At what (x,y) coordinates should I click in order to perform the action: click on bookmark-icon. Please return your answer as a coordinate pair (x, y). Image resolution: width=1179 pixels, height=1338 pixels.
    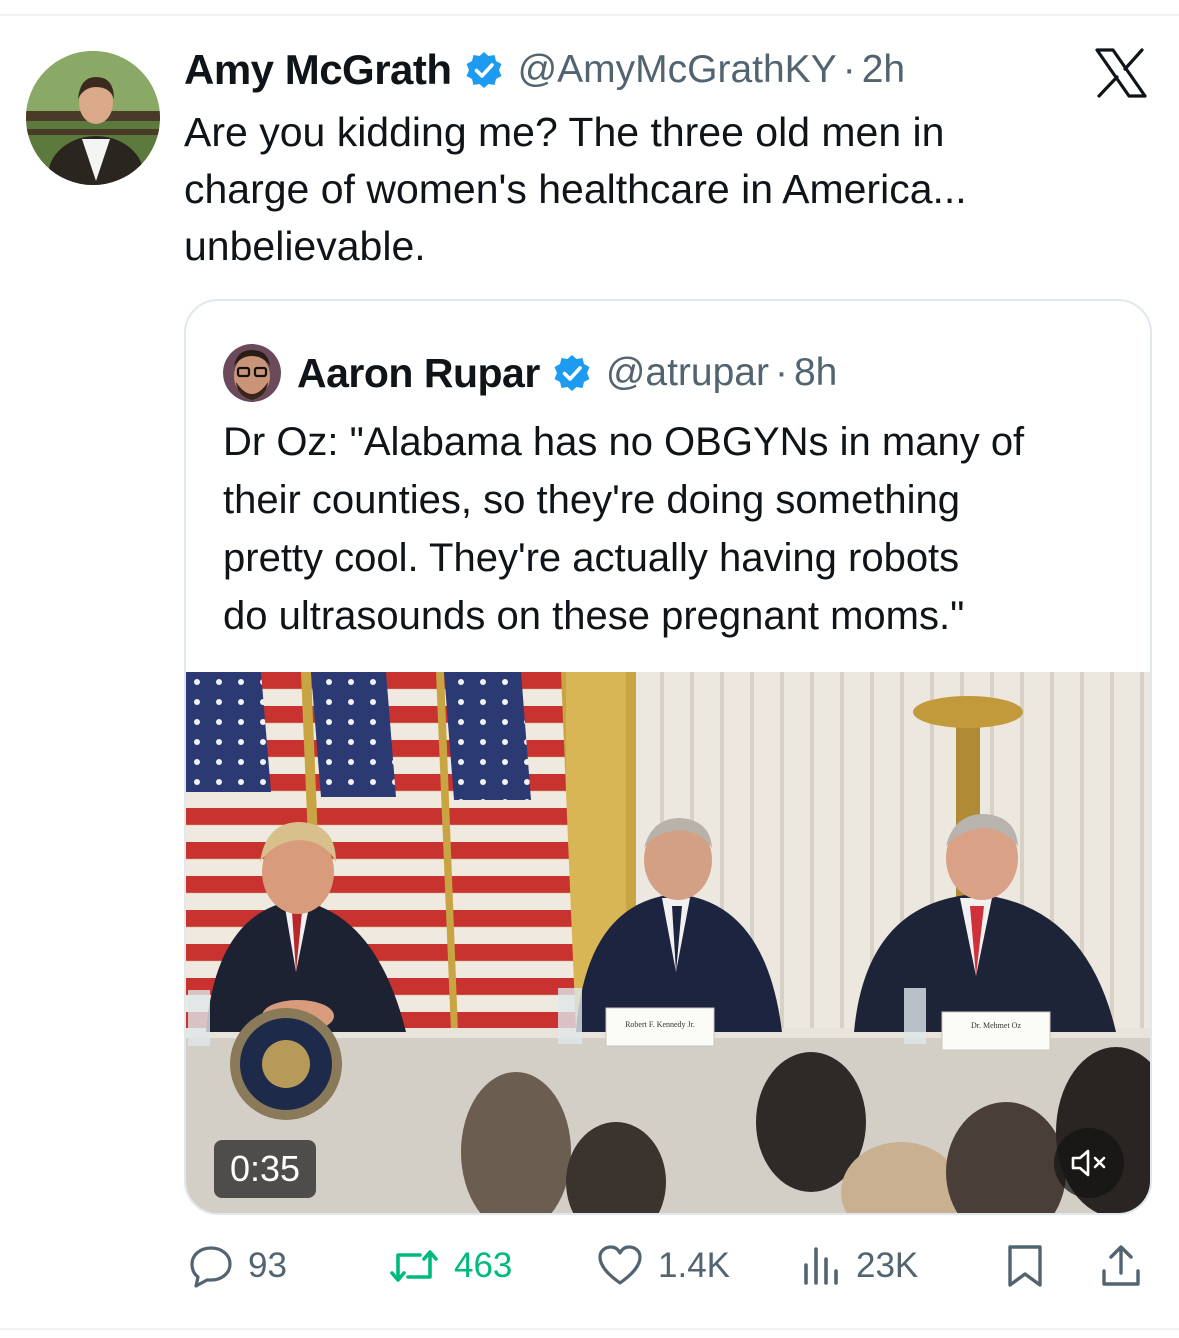
    Looking at the image, I should click on (1025, 1266).